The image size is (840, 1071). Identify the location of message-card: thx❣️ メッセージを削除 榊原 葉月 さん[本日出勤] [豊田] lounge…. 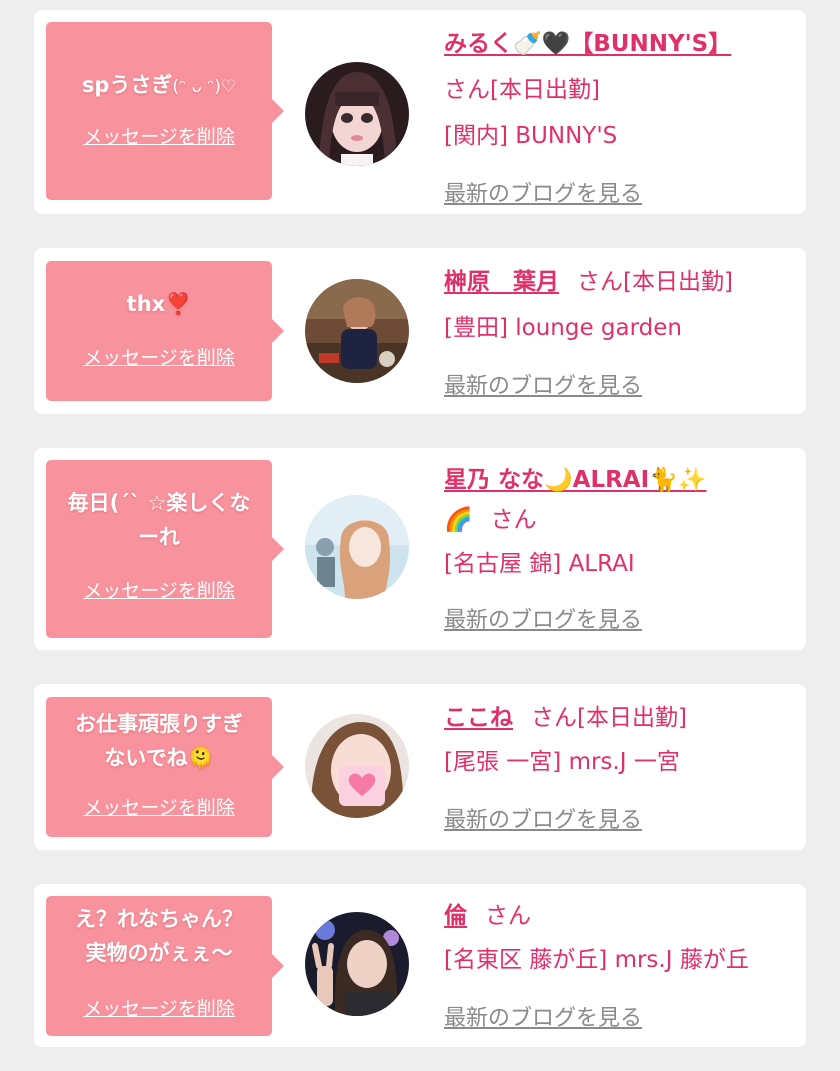
(420, 331).